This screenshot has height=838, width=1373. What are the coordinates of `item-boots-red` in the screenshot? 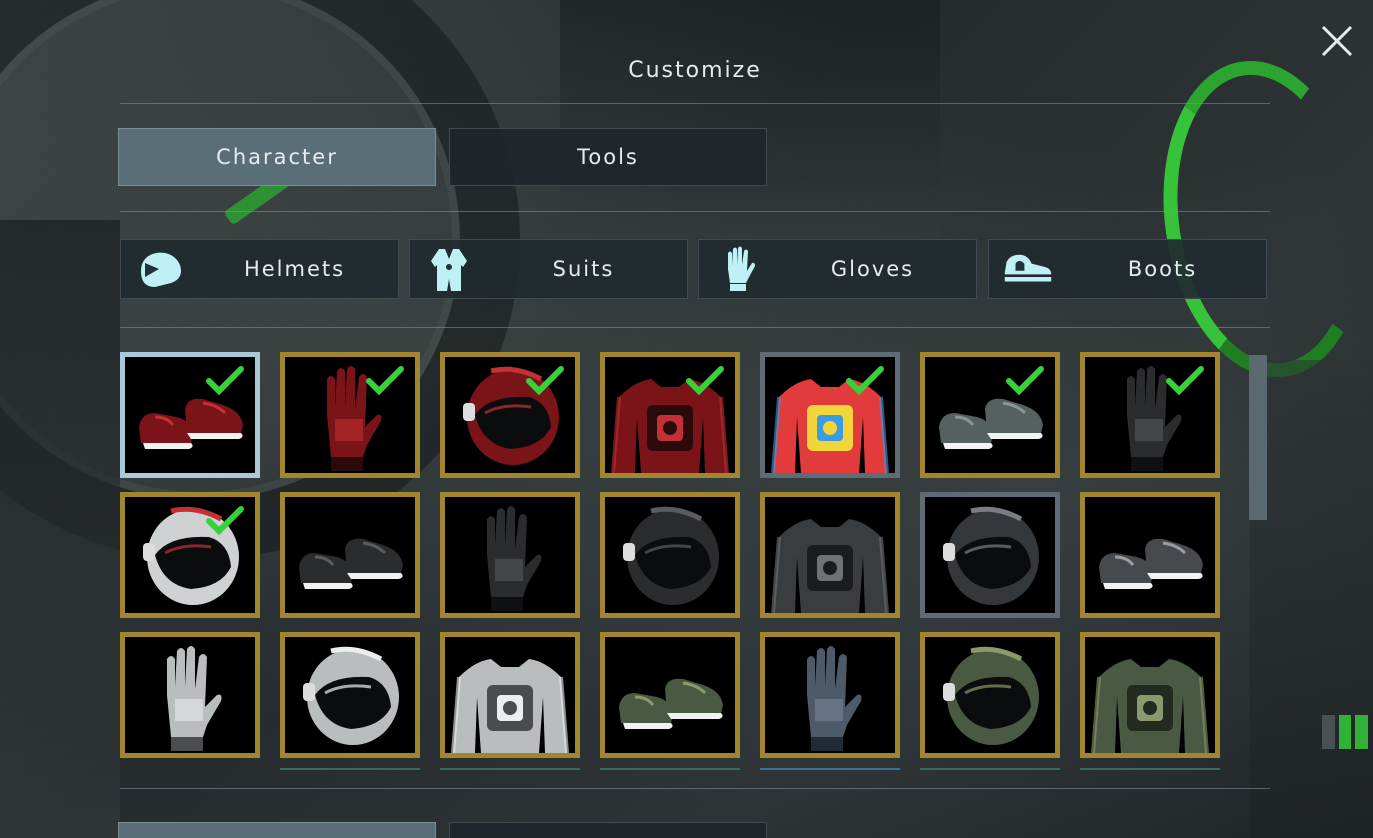 It's located at (190, 415).